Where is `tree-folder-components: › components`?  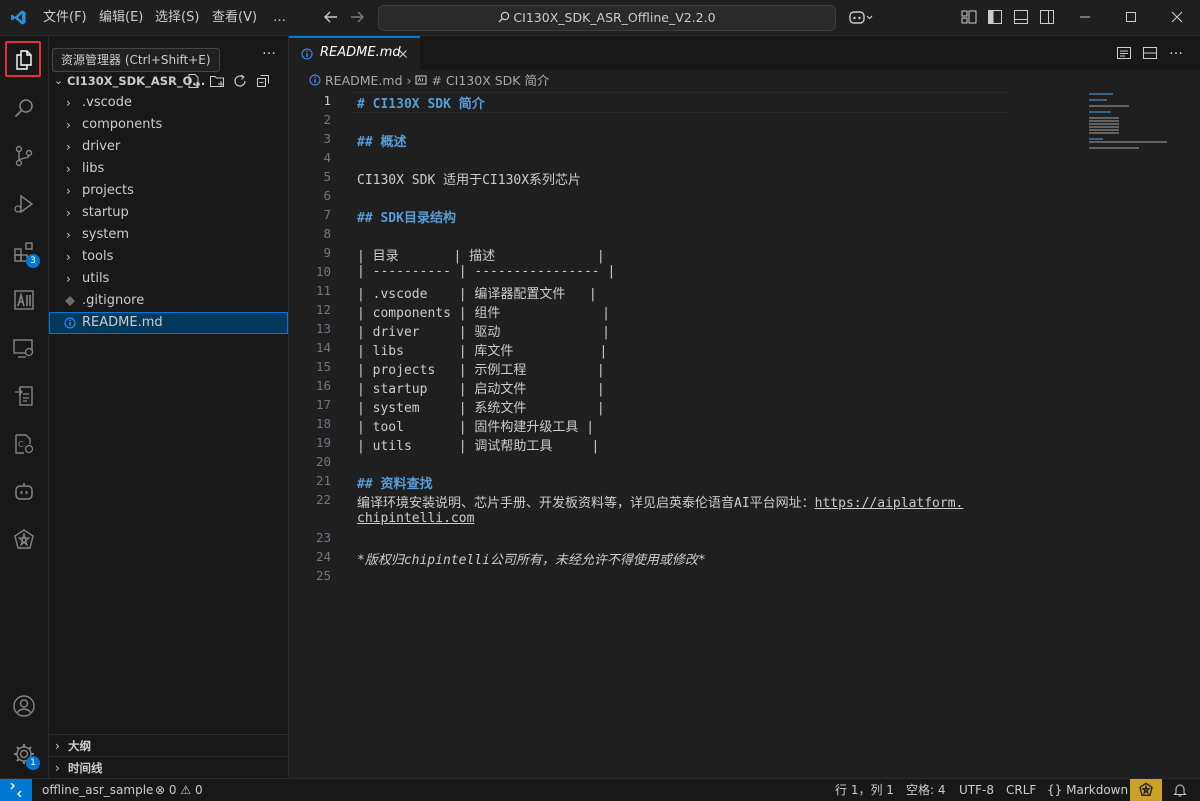 tree-folder-components: › components is located at coordinates (168, 125).